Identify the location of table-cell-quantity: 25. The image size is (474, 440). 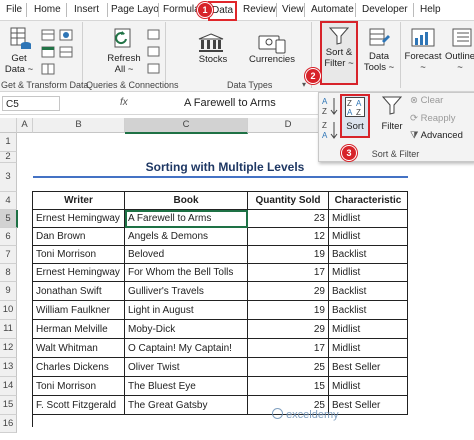
(288, 367).